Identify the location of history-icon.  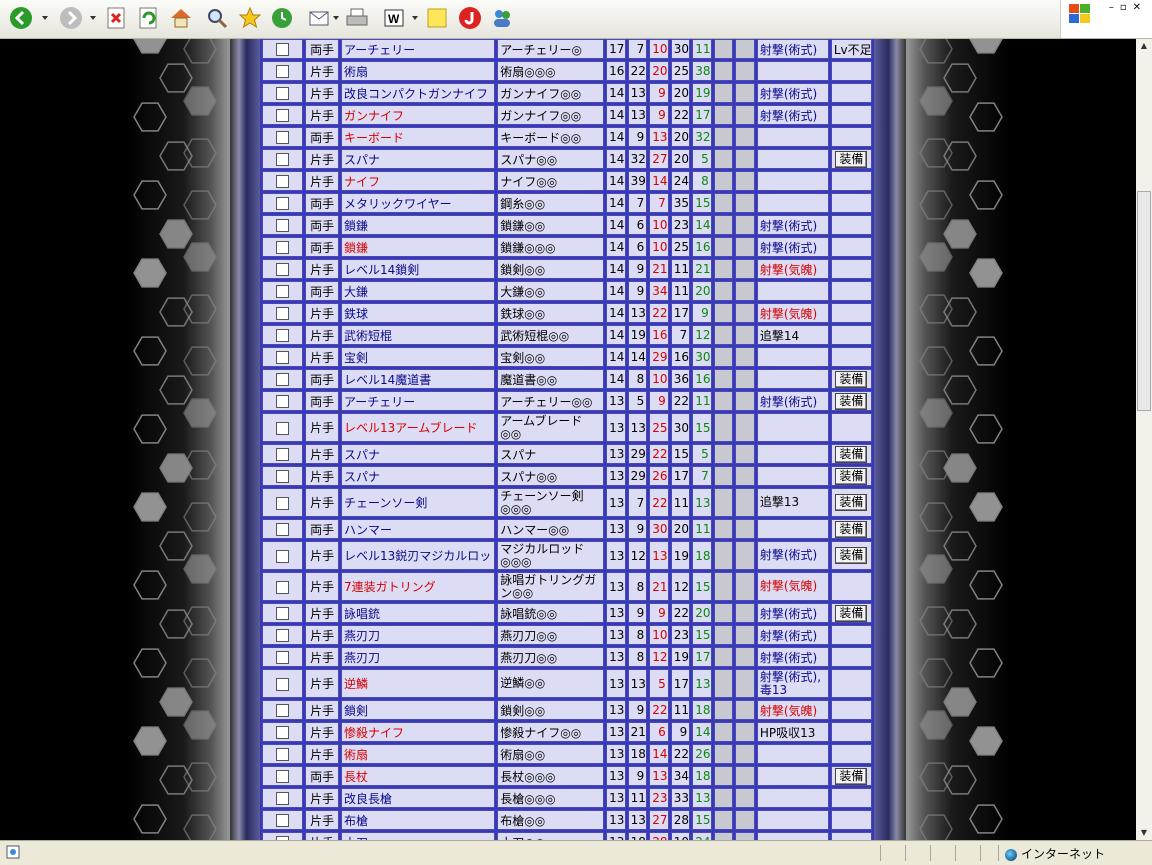
(282, 18).